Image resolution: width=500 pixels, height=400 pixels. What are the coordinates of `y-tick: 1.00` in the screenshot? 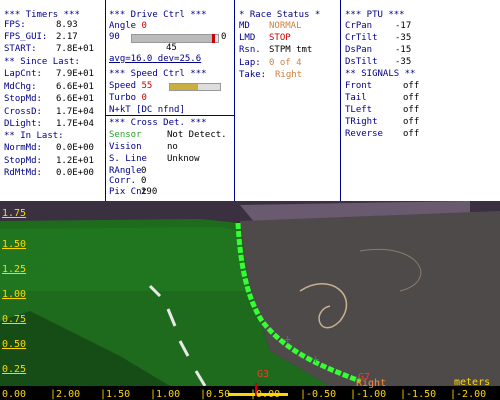 It's located at (14, 294).